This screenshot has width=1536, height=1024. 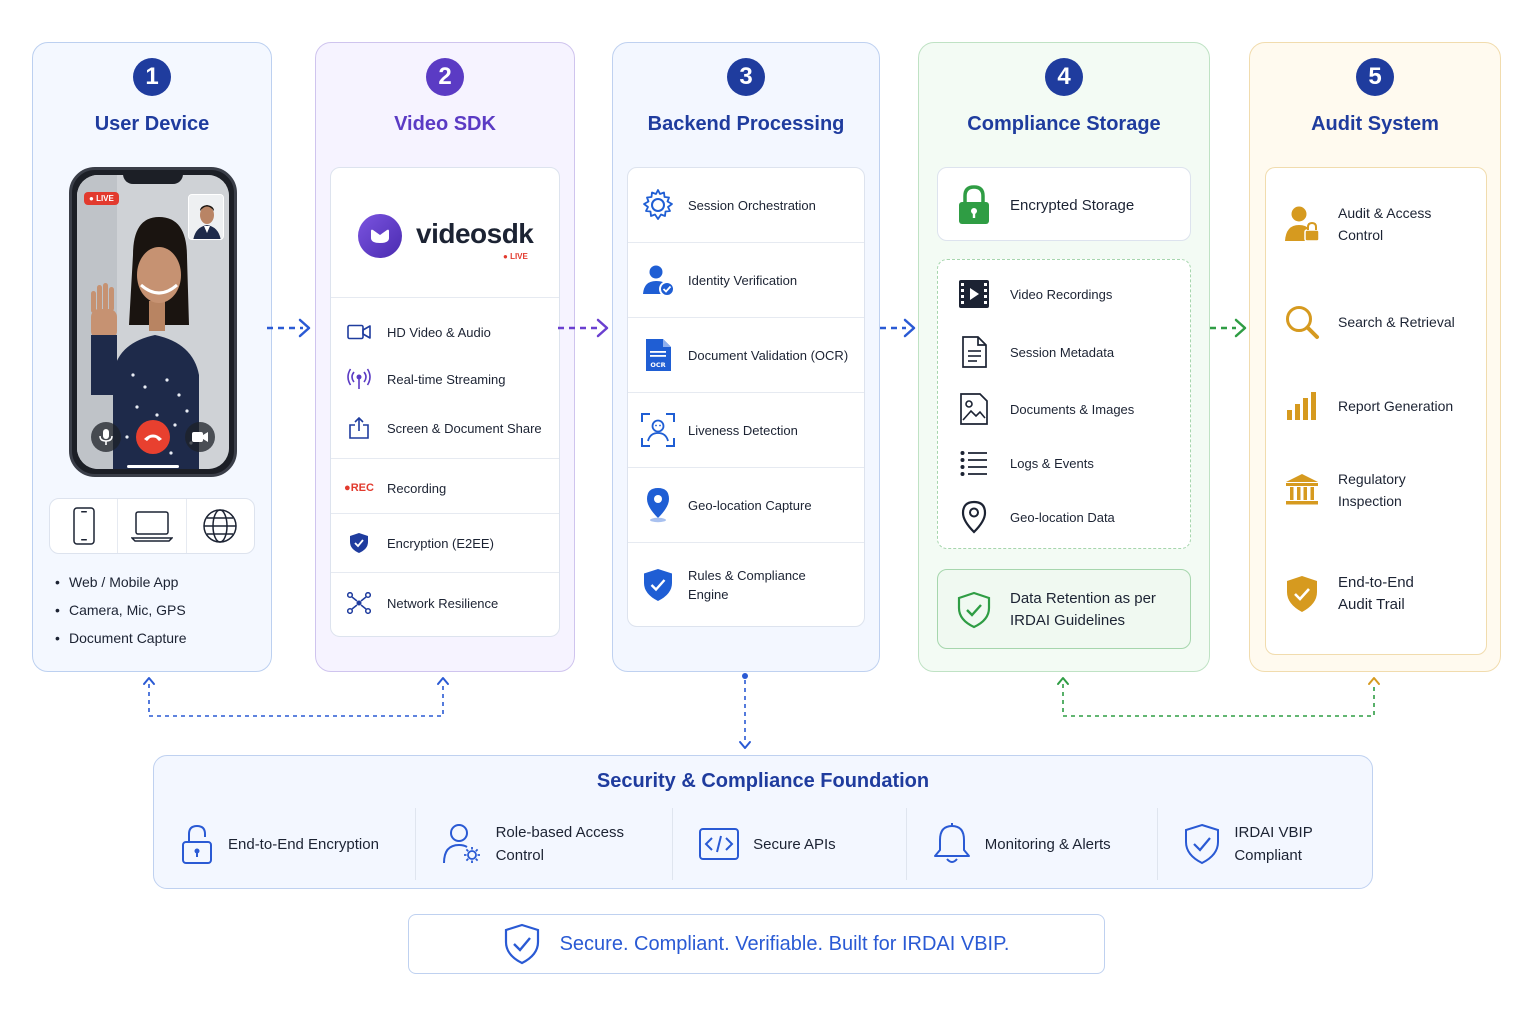 What do you see at coordinates (951, 843) in the screenshot?
I see `bell-icon` at bounding box center [951, 843].